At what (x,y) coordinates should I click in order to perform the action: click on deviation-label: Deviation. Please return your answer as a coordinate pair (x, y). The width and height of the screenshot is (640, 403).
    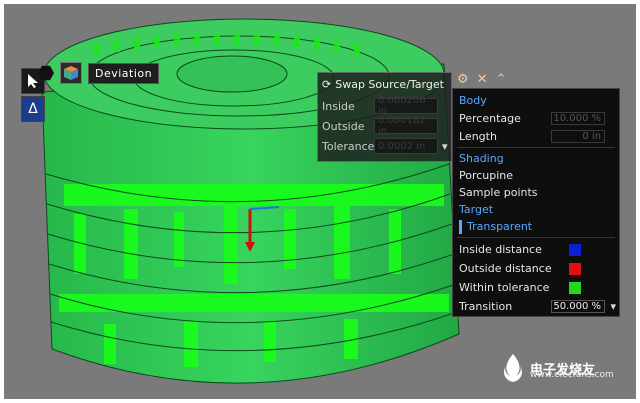
    Looking at the image, I should click on (124, 73).